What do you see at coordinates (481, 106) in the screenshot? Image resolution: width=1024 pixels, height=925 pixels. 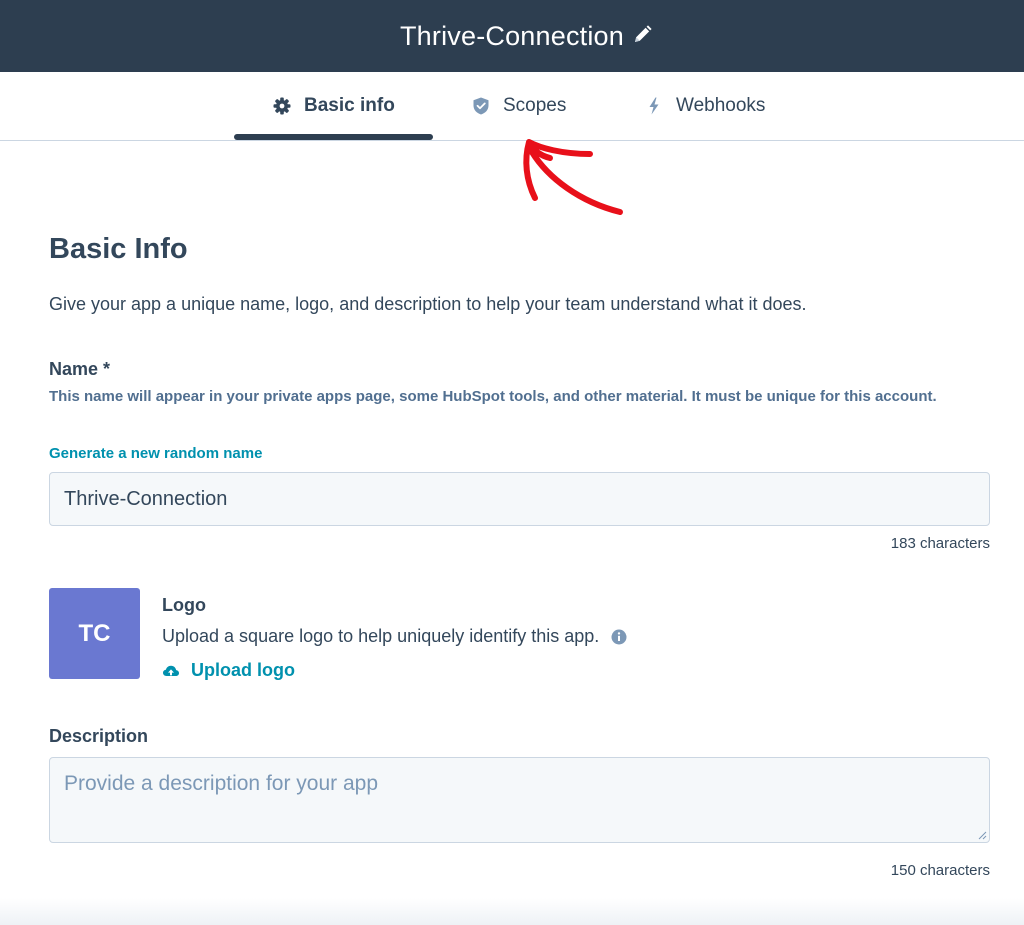 I see `shield-icon` at bounding box center [481, 106].